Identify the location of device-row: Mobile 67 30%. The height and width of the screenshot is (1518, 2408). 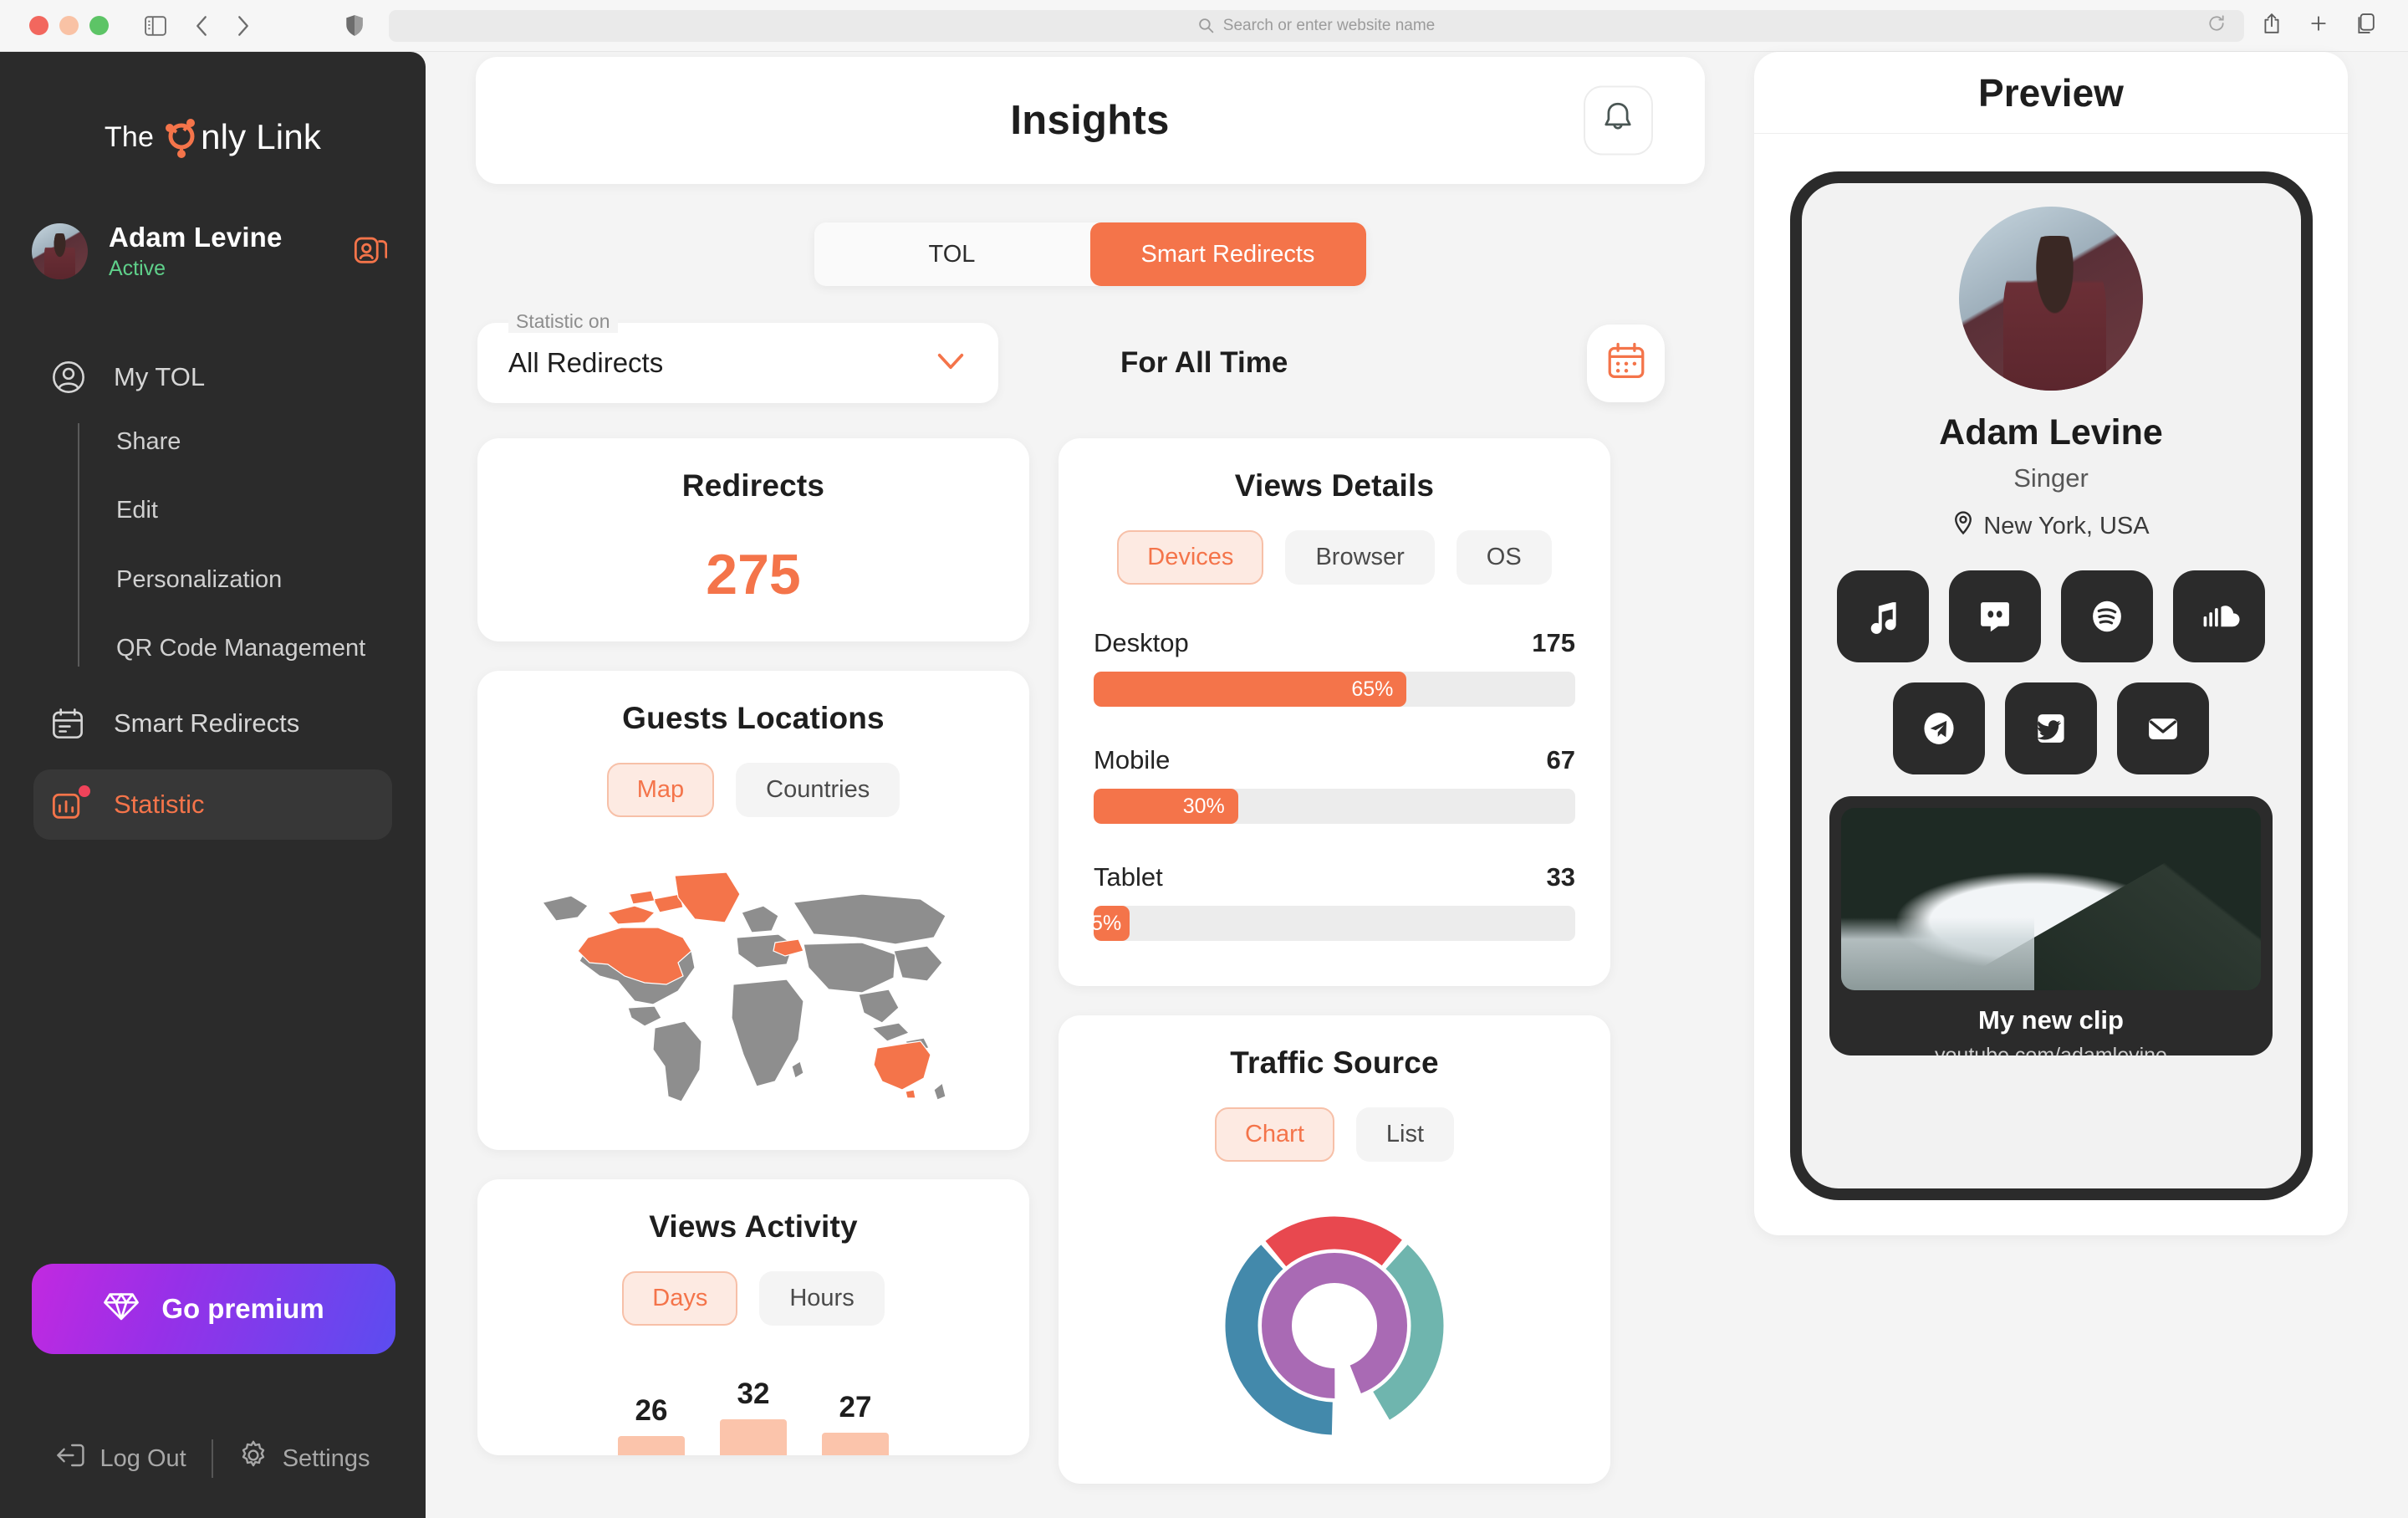
(1334, 784).